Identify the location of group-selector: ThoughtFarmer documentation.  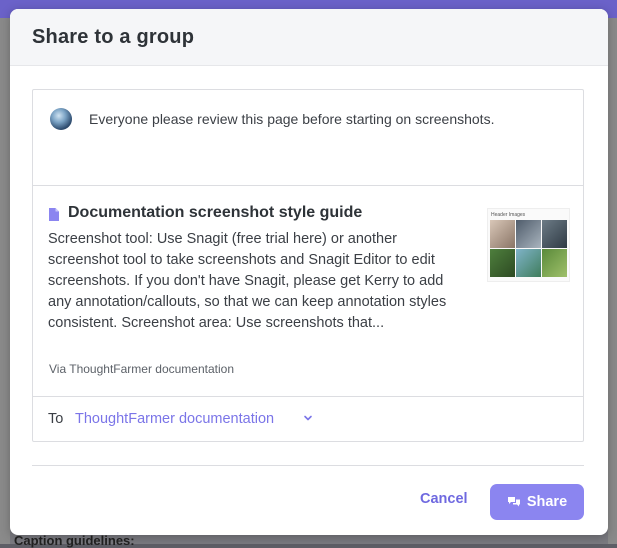
(174, 419).